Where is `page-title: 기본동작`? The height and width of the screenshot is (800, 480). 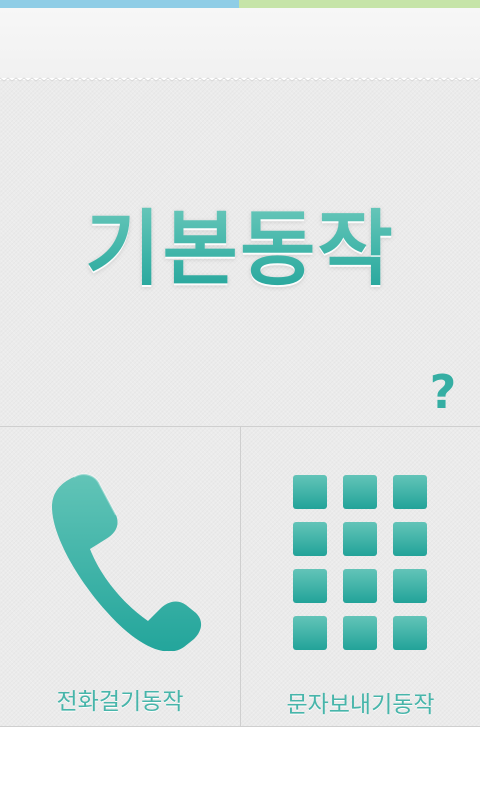
page-title: 기본동작 is located at coordinates (240, 250).